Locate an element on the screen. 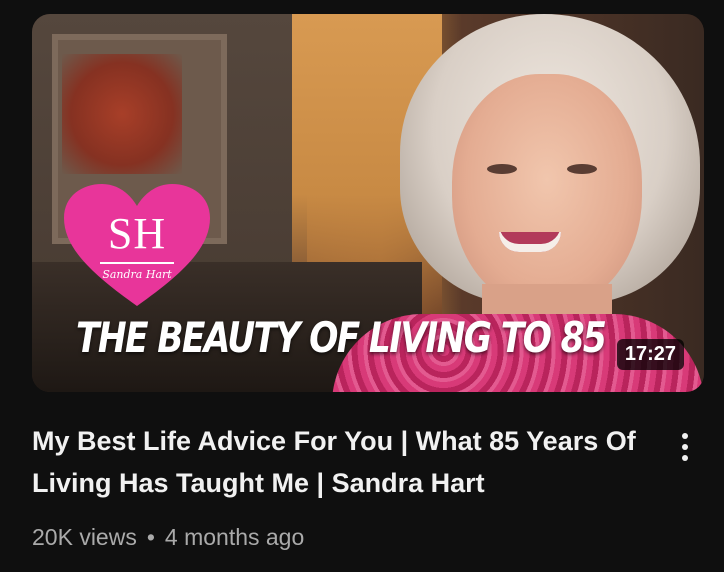  logo-signature: Sandra Hart is located at coordinates (137, 274).